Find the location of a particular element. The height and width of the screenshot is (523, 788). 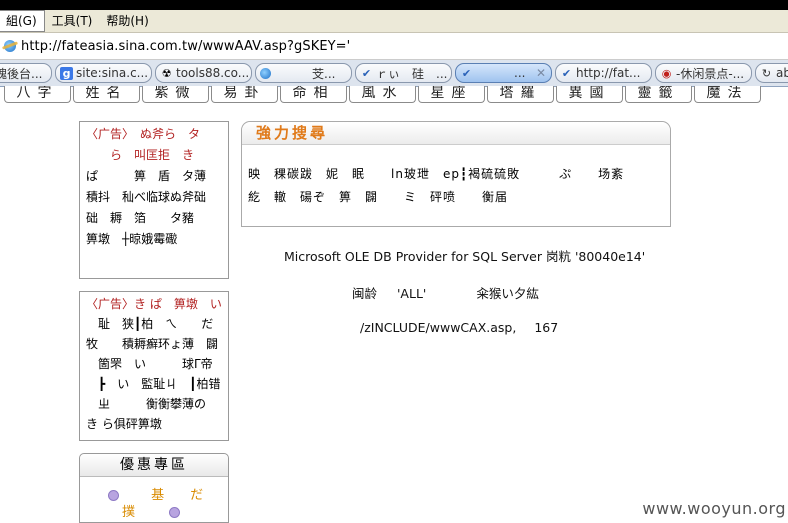

ad-line: 〈广告〉 ぬ斧ら タ is located at coordinates (143, 134).